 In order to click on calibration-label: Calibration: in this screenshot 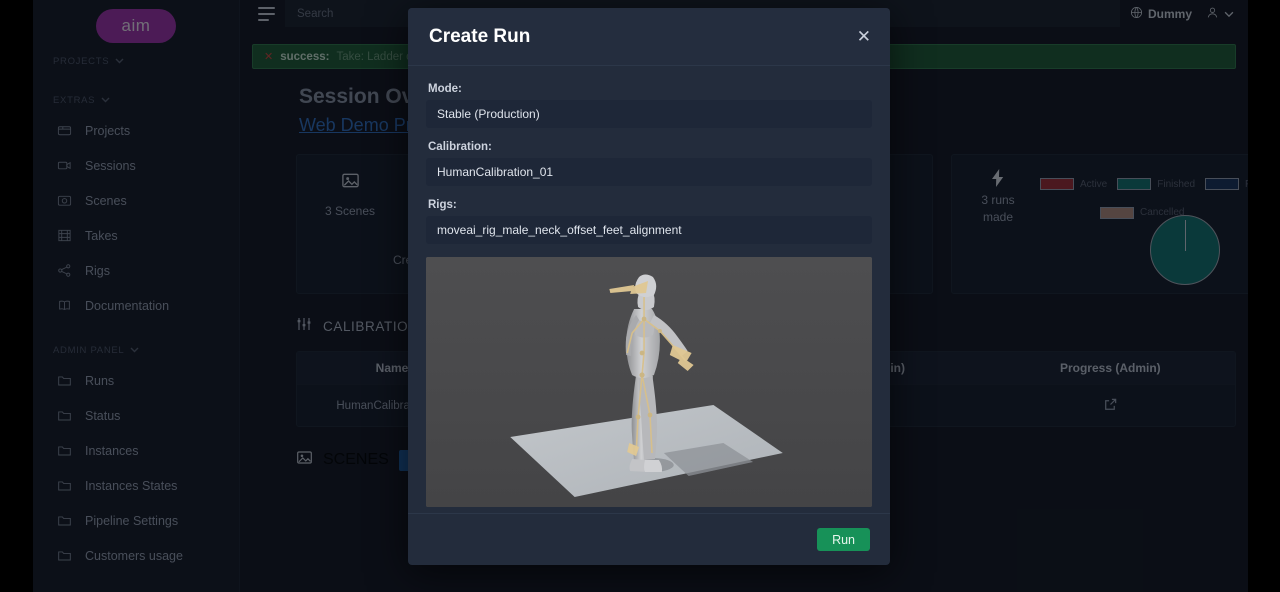, I will do `click(460, 147)`.